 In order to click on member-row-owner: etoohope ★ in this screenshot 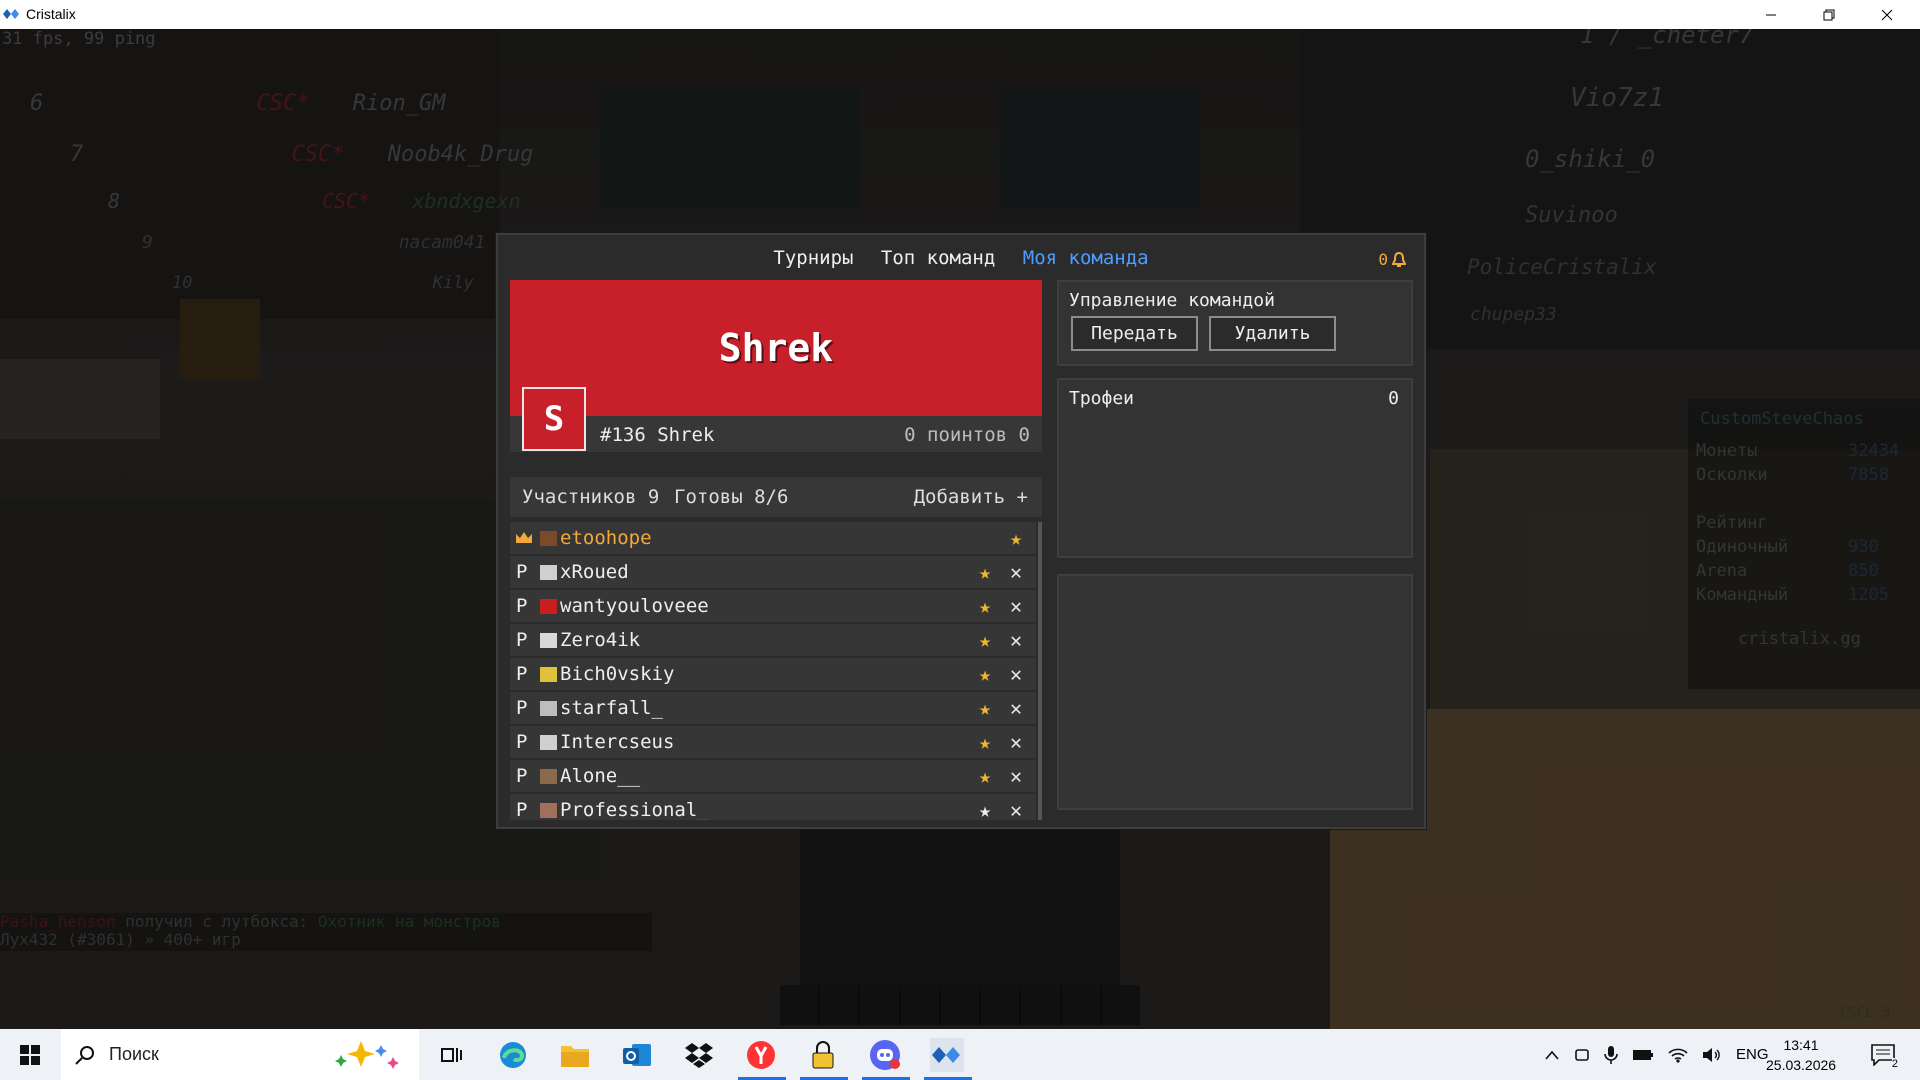, I will do `click(773, 538)`.